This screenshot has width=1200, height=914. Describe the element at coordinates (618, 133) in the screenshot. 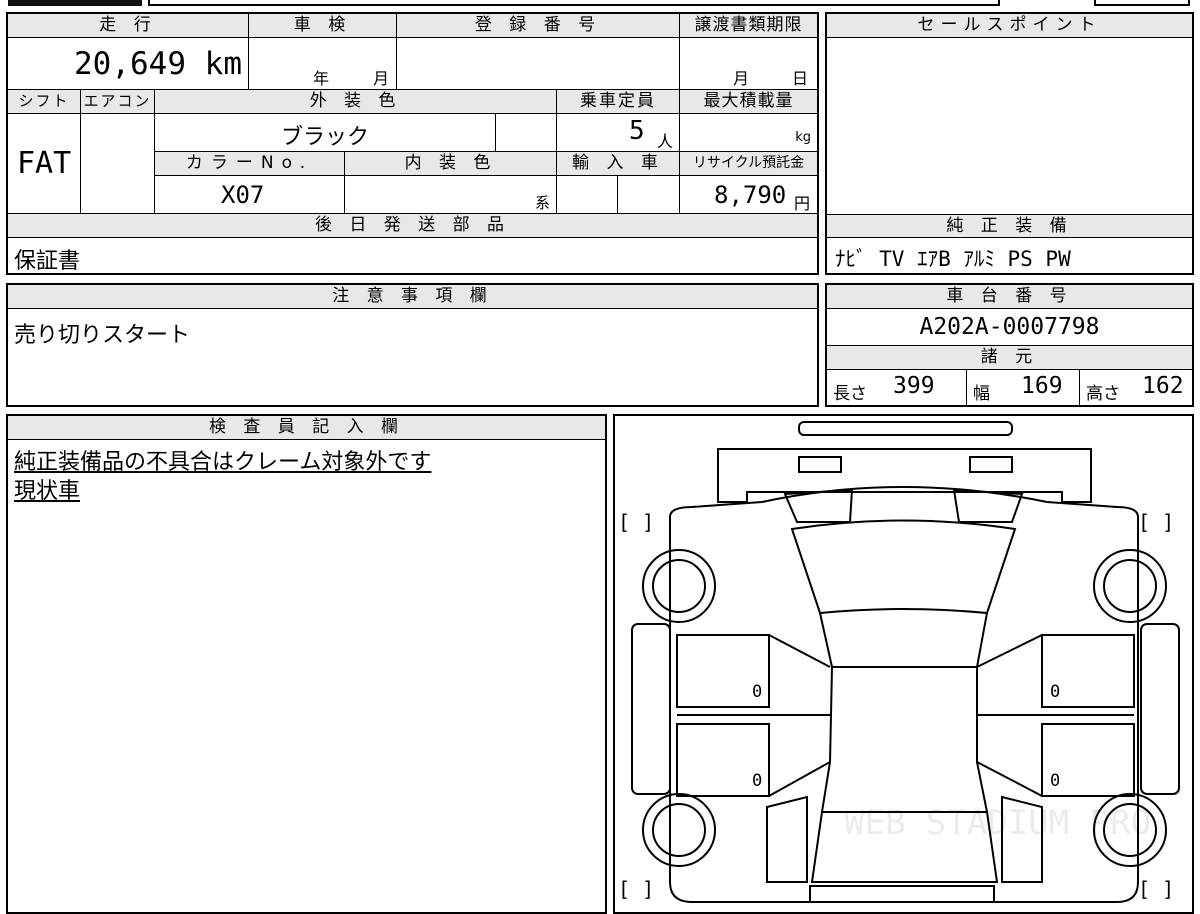

I see `capacity-cell: 5 人` at that location.